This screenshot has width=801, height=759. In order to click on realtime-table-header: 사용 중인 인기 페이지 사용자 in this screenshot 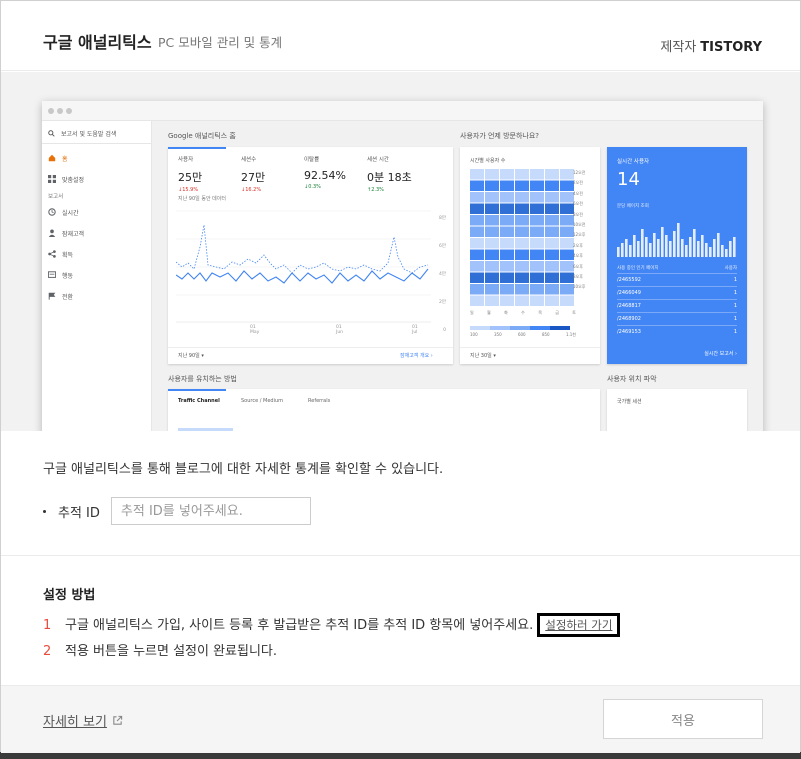, I will do `click(677, 268)`.